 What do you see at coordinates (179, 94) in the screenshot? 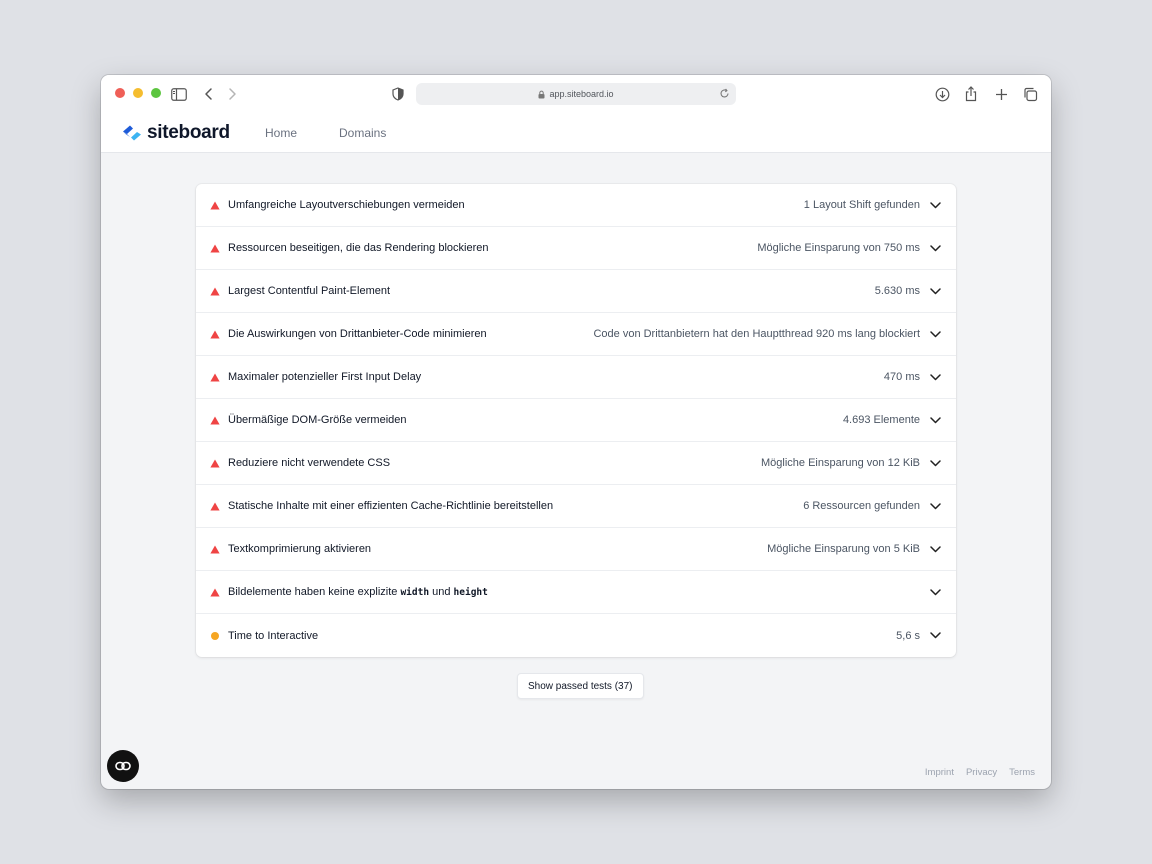
I see `sidebar-toggle-icon` at bounding box center [179, 94].